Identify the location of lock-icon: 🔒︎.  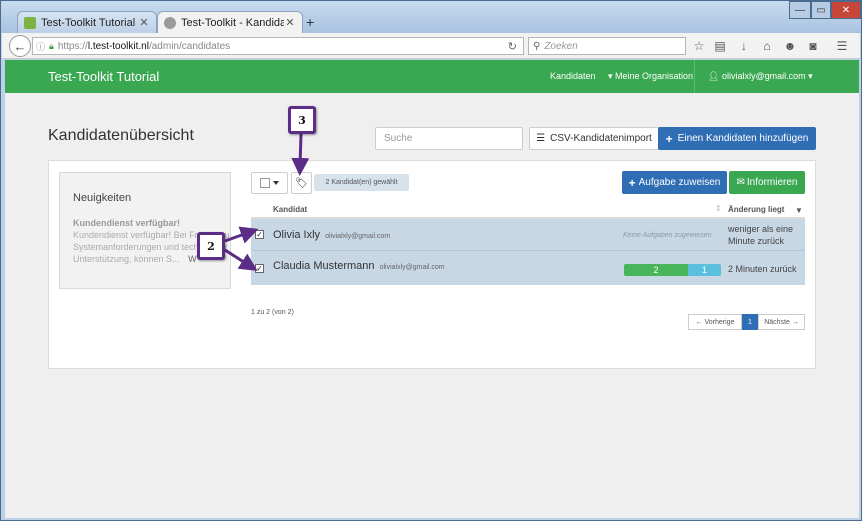
(51, 45).